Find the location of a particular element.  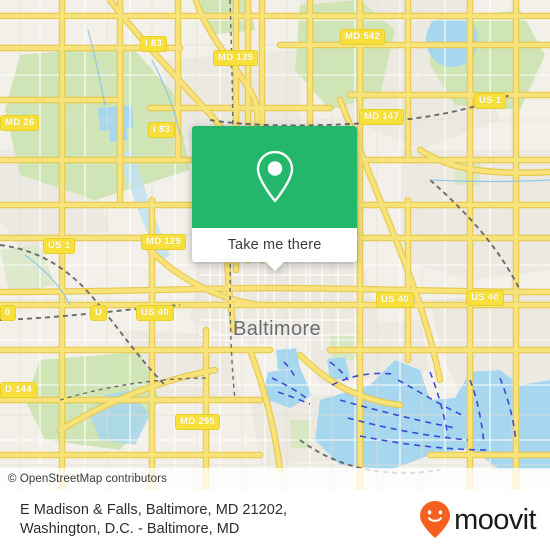

location-popup-card: Take me there is located at coordinates (274, 198).